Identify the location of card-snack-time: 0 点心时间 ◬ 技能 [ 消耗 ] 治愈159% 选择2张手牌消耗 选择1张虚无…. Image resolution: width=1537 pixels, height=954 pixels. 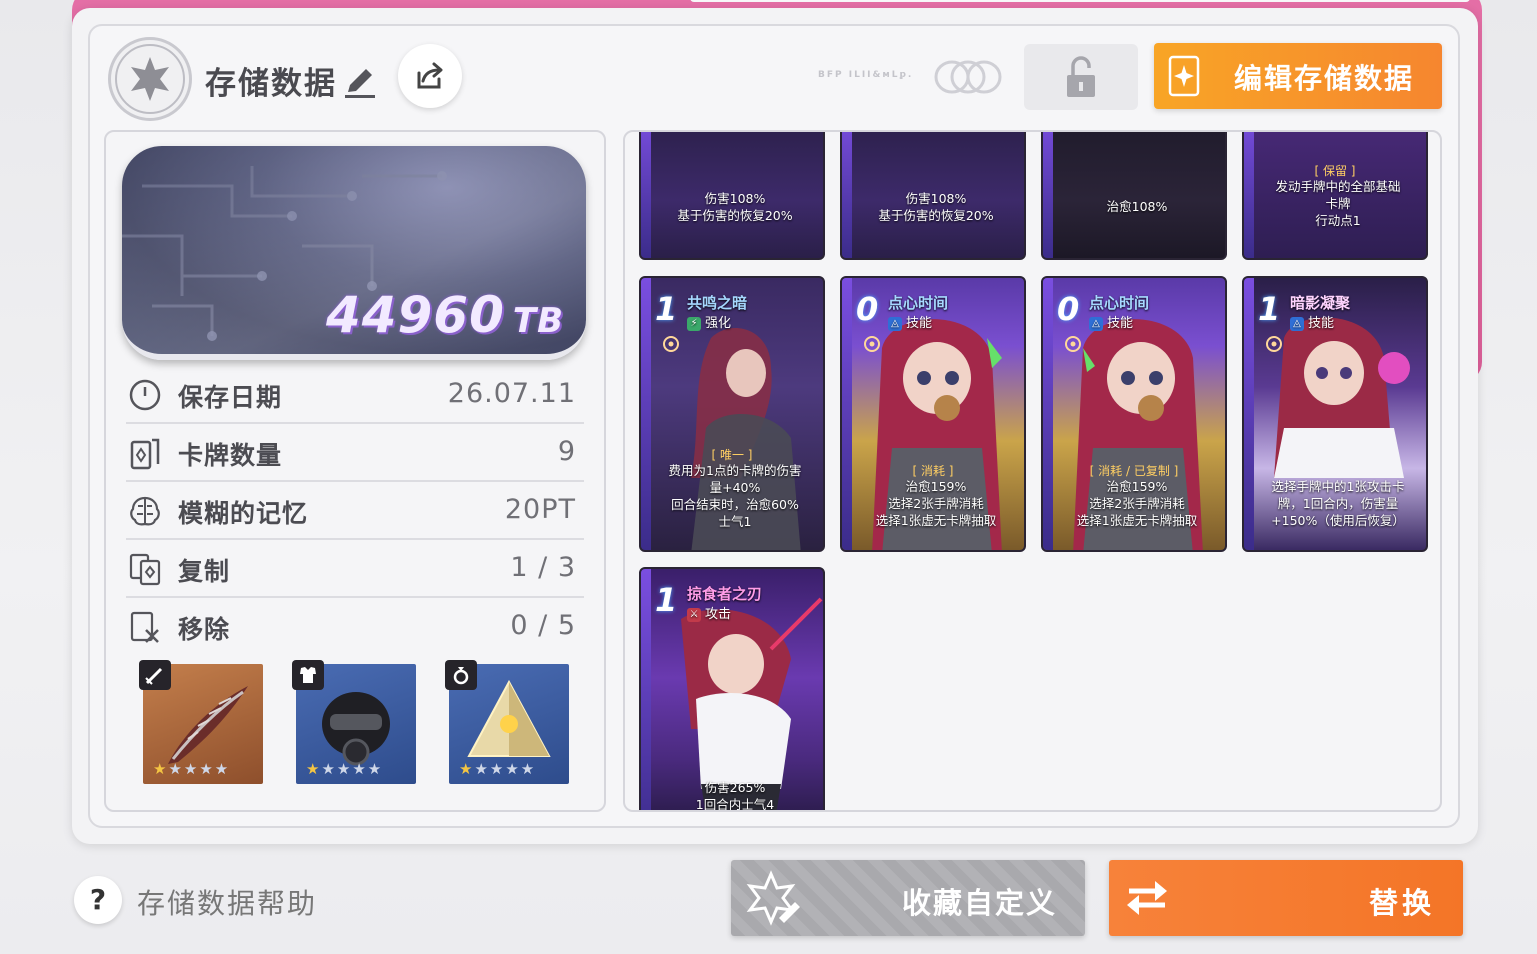
(933, 414).